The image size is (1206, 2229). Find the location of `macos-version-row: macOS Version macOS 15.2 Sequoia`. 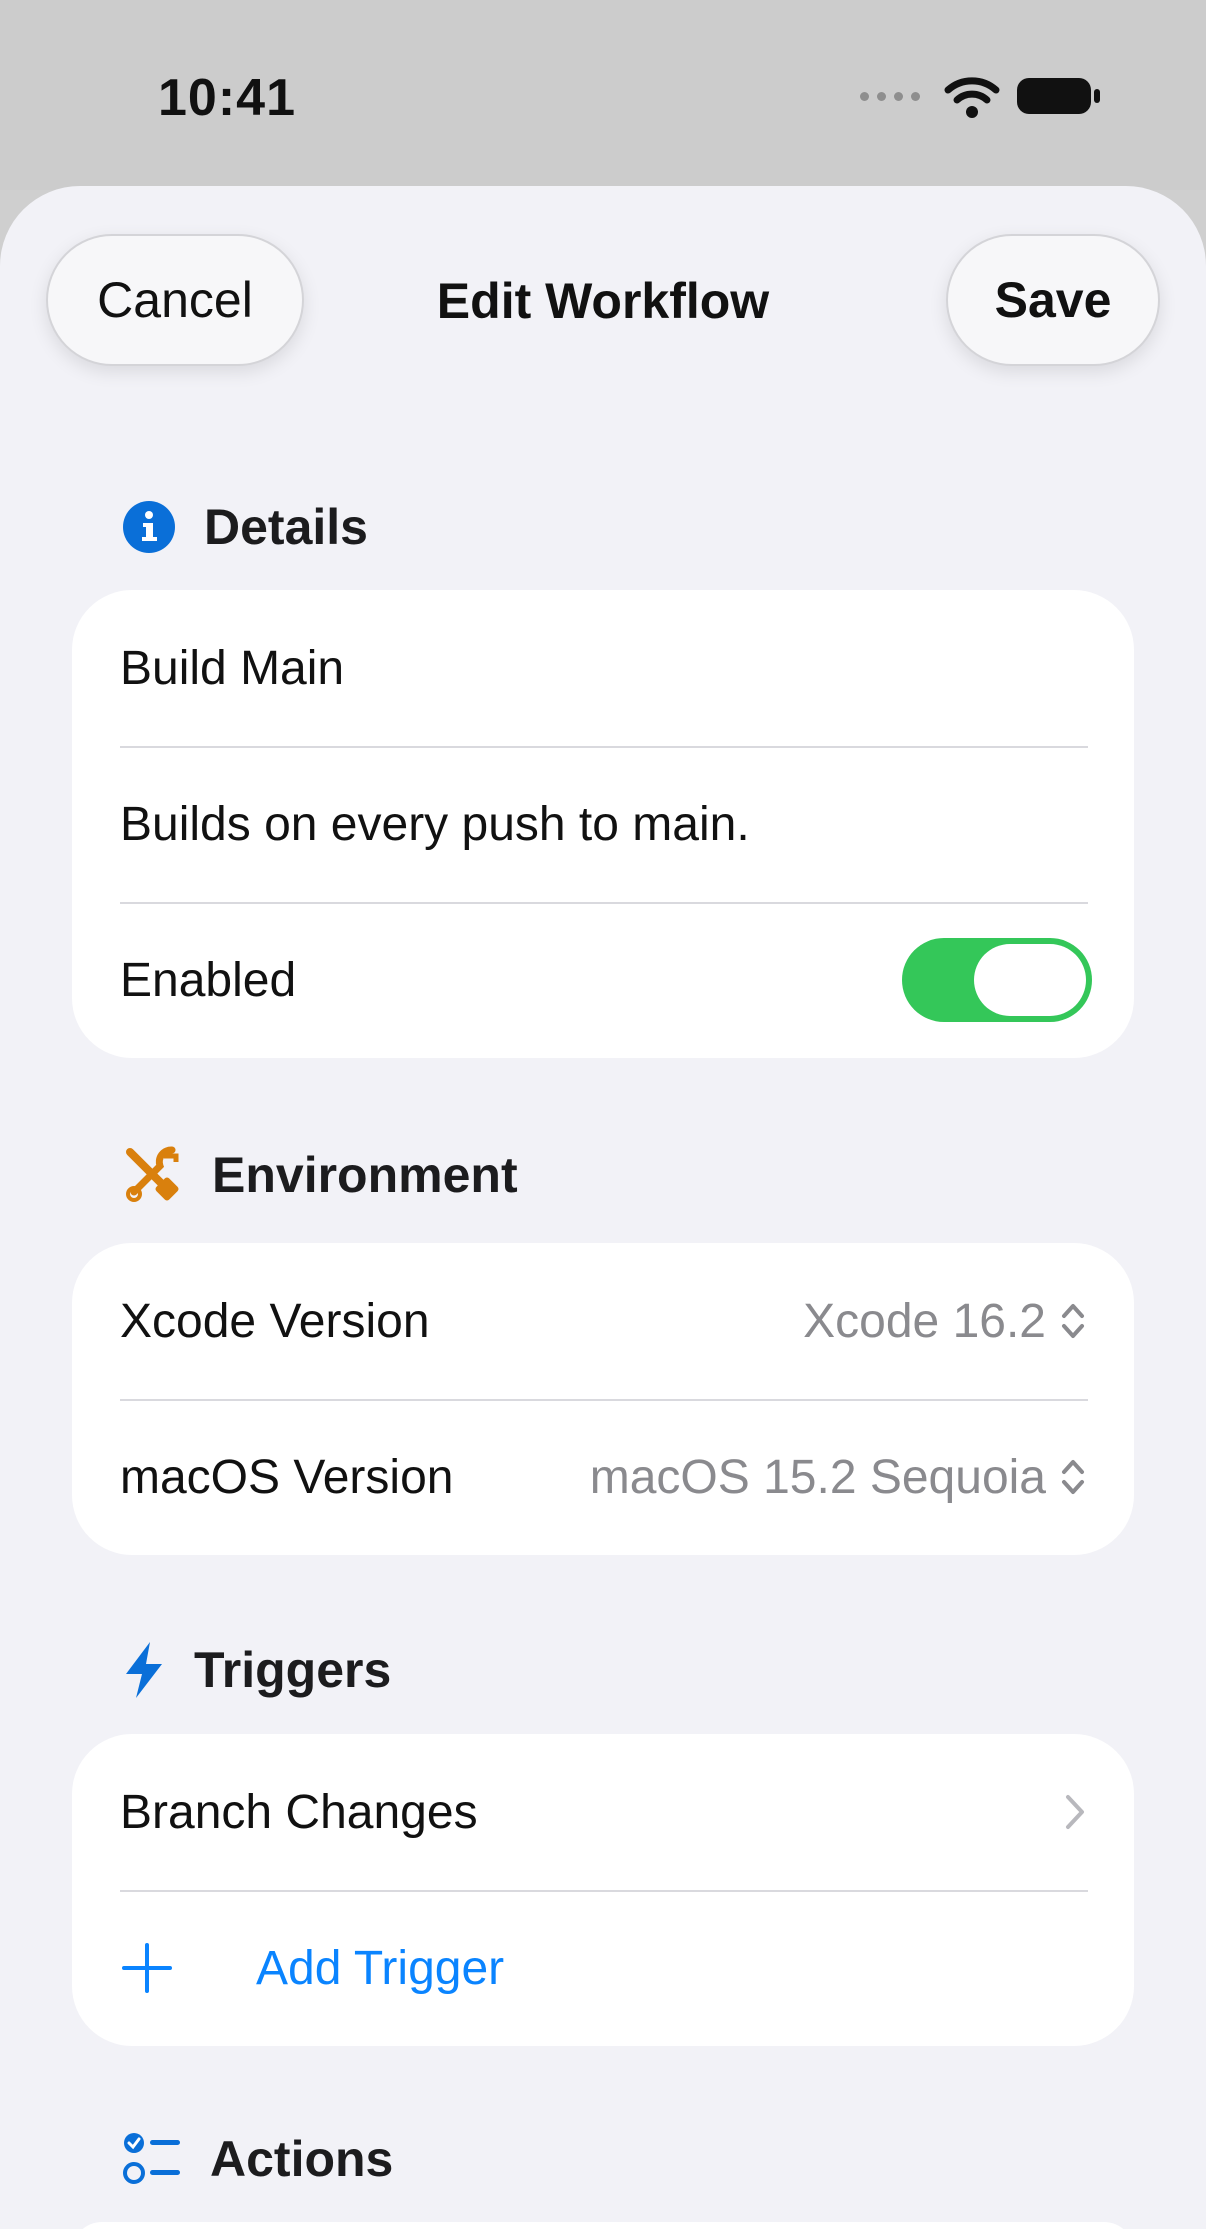

macos-version-row: macOS Version macOS 15.2 Sequoia is located at coordinates (603, 1477).